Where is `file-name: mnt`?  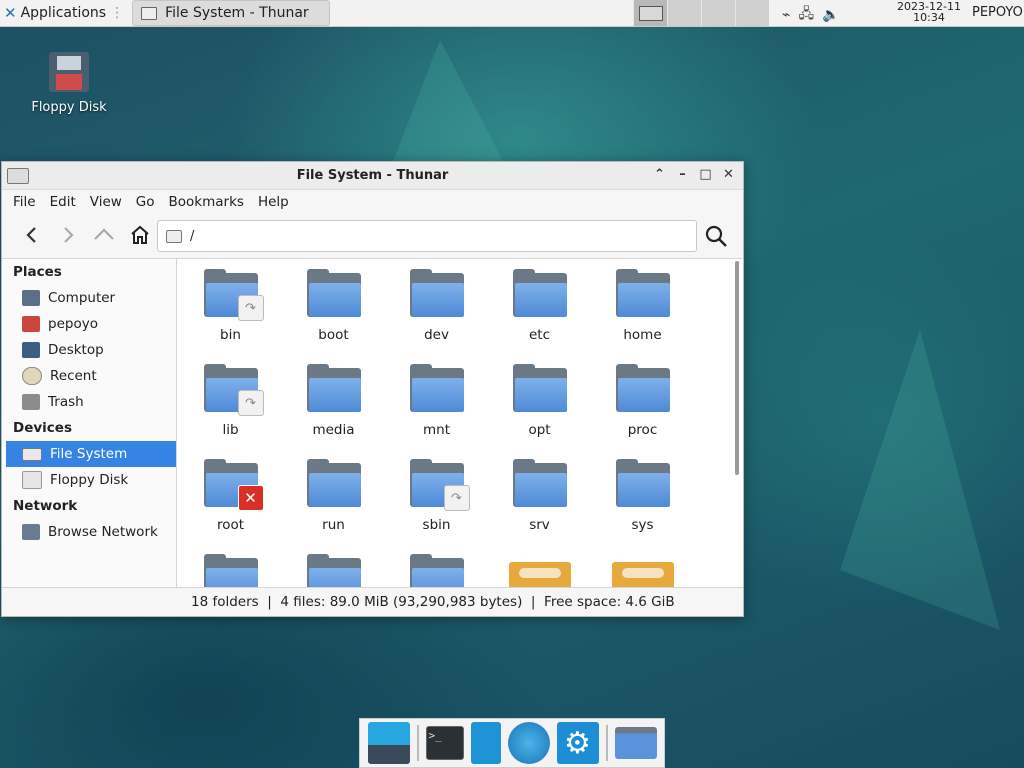 file-name: mnt is located at coordinates (436, 430).